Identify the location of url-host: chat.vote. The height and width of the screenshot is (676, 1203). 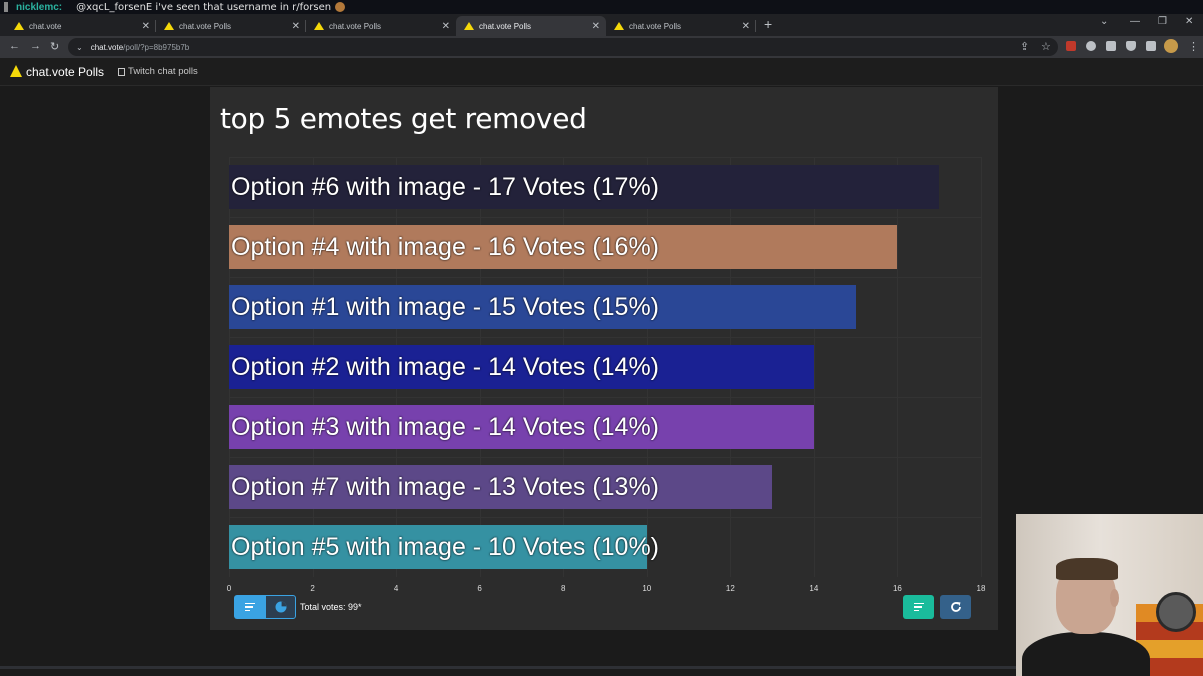
(107, 47).